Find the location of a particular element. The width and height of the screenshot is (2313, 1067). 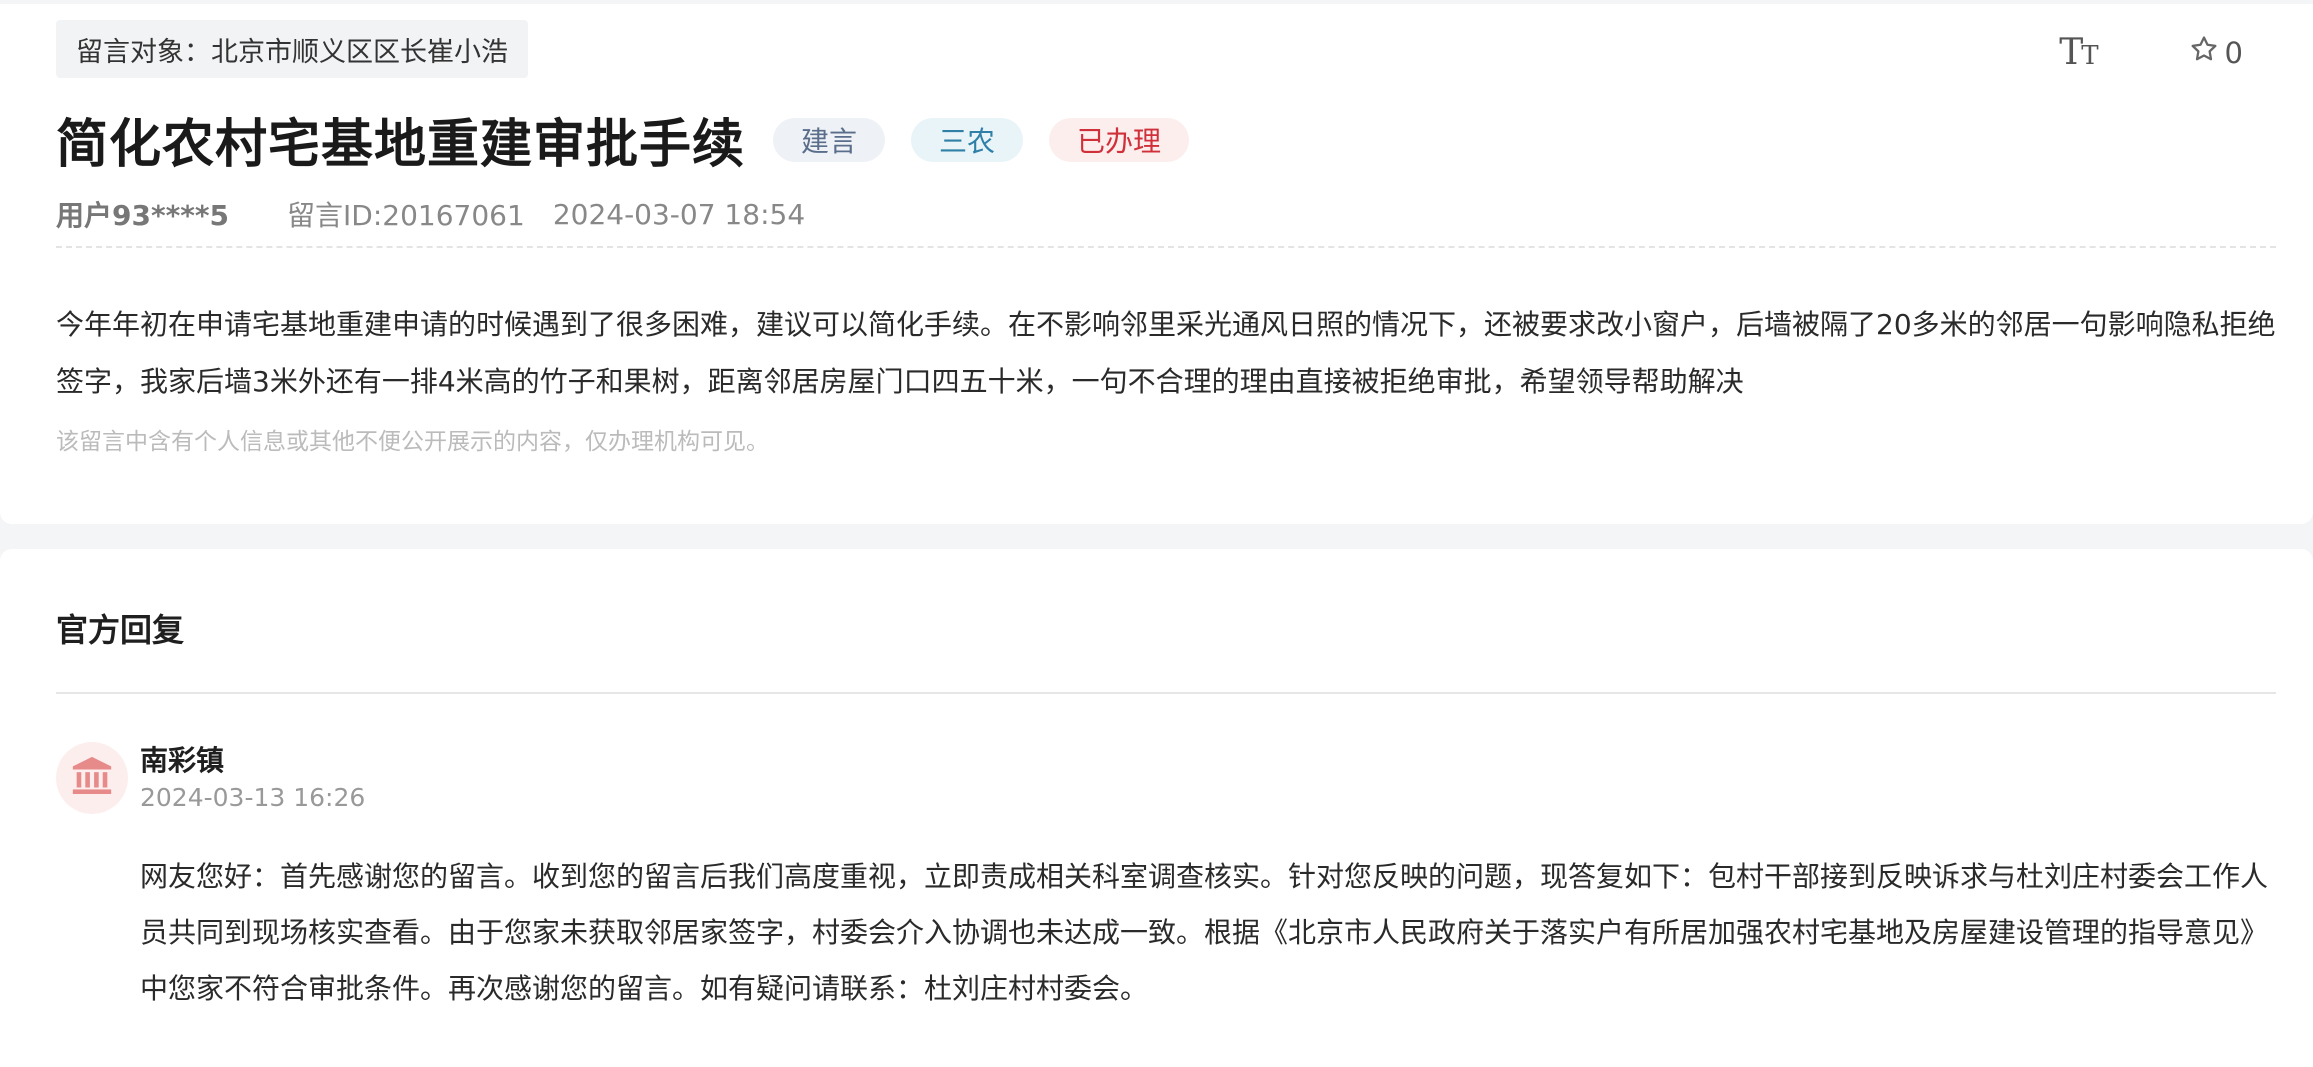

font-size-button: TT is located at coordinates (2079, 52).